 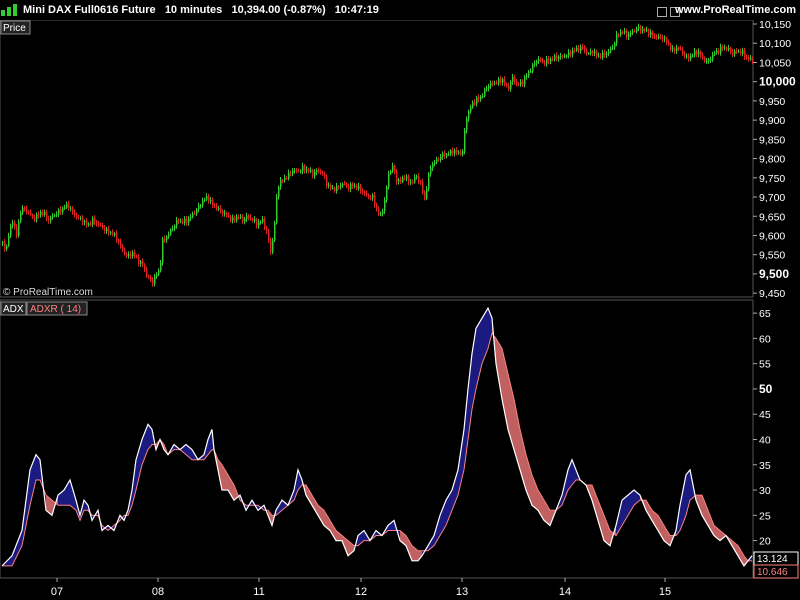 What do you see at coordinates (772, 572) in the screenshot?
I see `adxr-current-value: 10.646` at bounding box center [772, 572].